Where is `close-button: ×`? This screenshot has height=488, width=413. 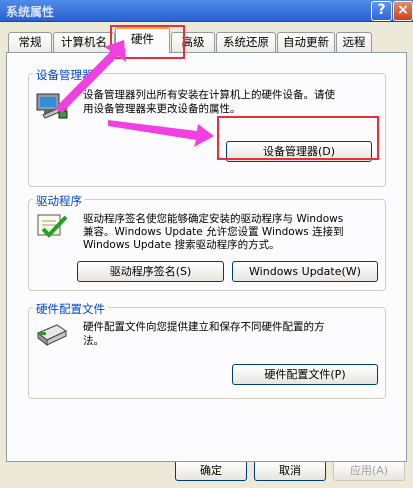 close-button: × is located at coordinates (403, 11).